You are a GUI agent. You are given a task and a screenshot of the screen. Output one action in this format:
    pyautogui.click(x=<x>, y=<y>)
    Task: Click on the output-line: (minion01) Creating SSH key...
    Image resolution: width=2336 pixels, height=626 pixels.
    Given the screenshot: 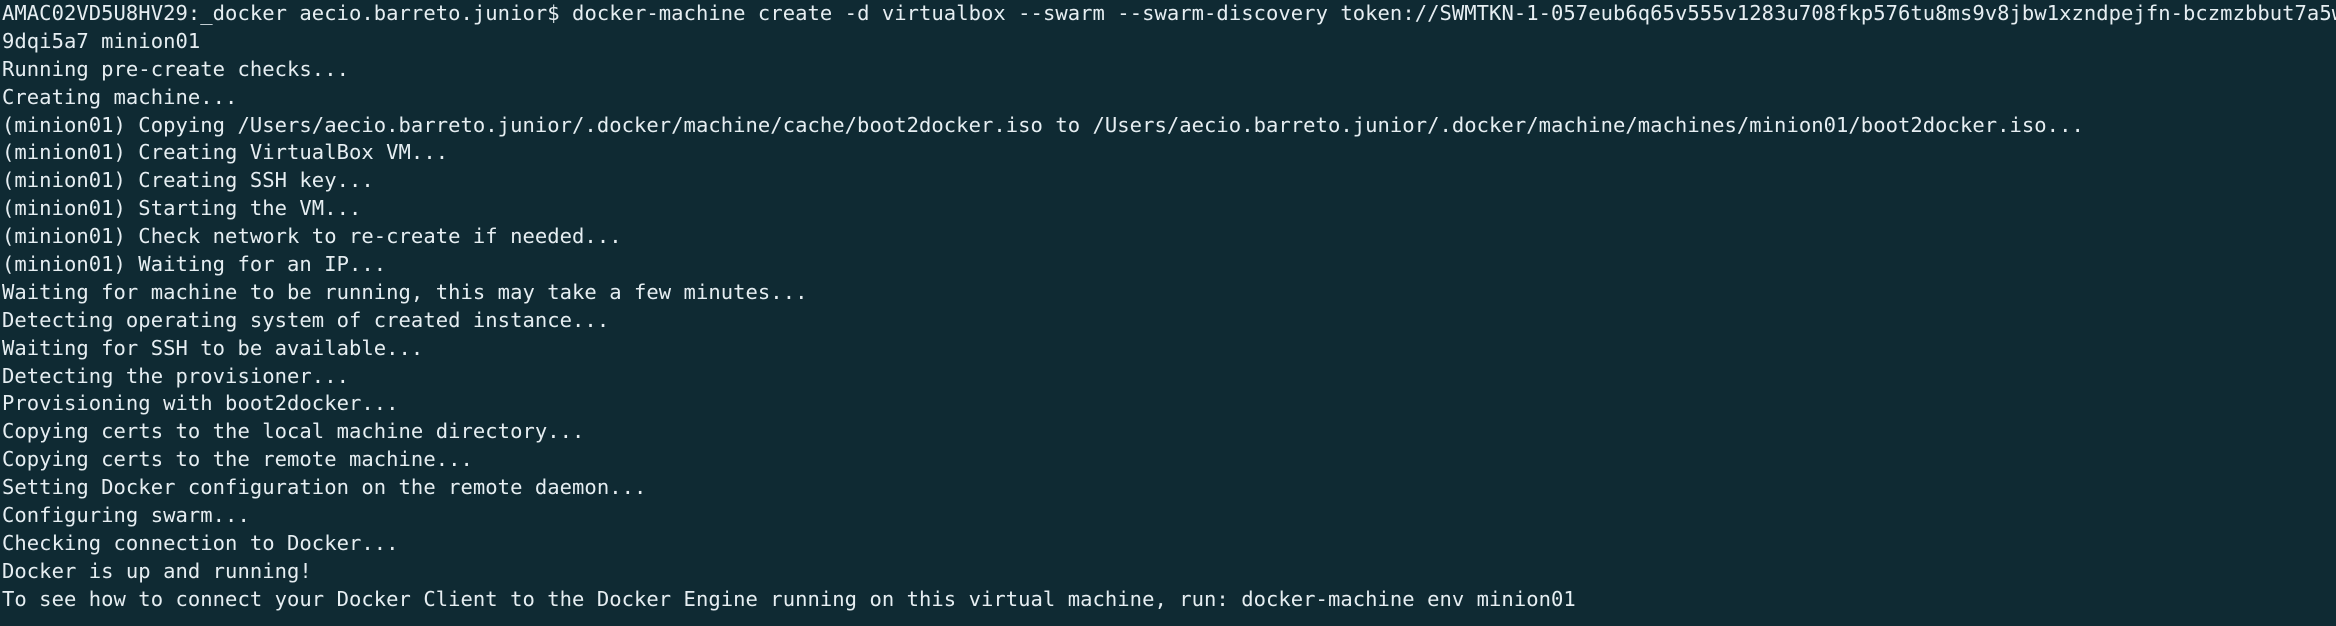 What is the action you would take?
    pyautogui.click(x=188, y=180)
    